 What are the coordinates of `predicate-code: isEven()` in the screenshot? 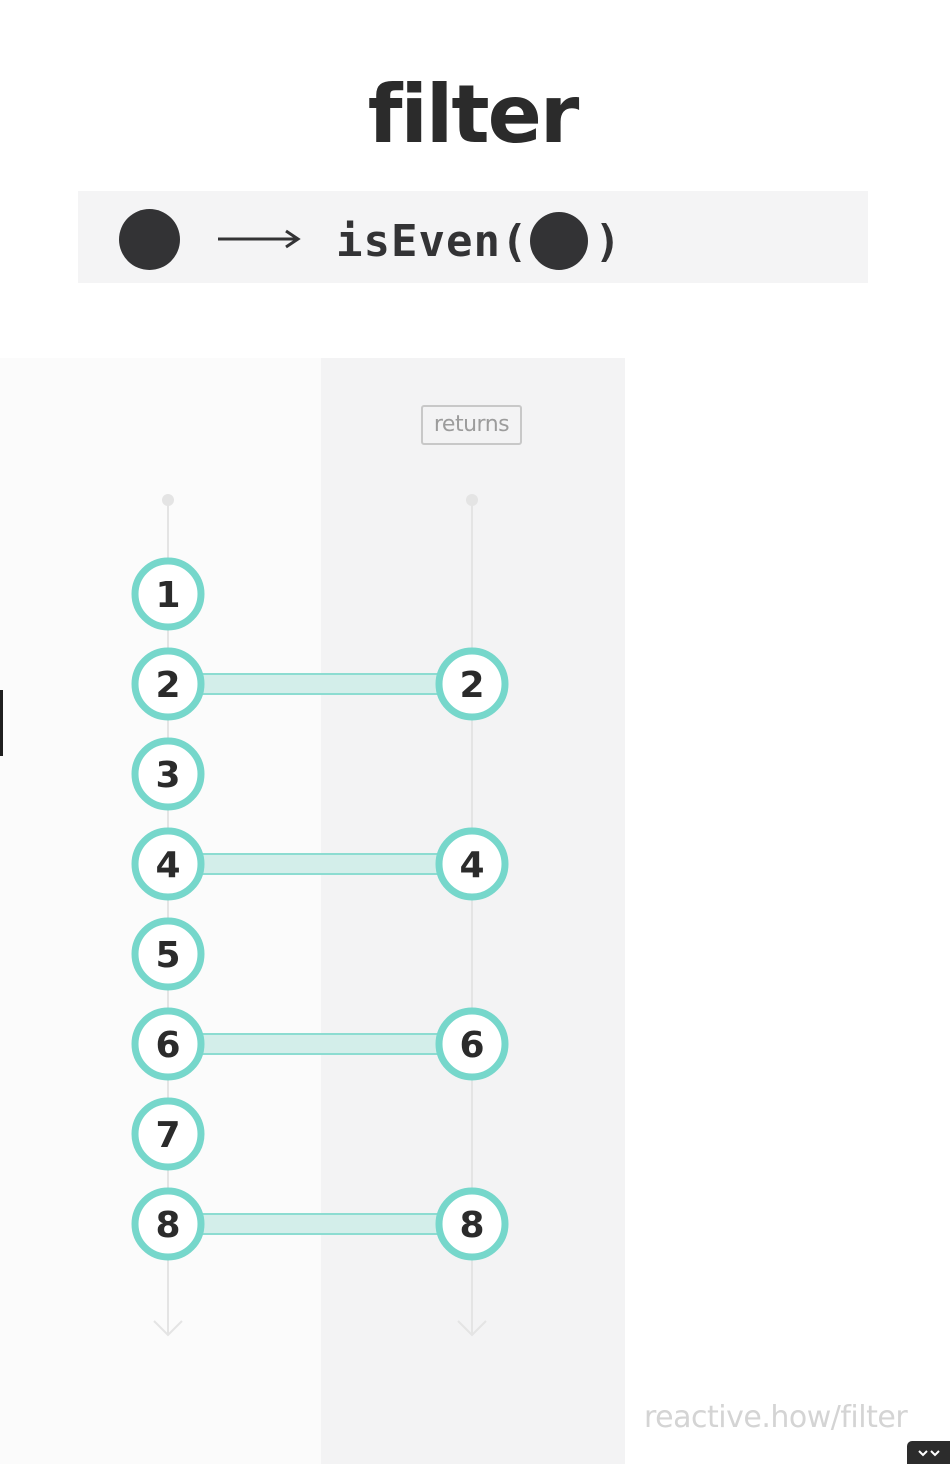 It's located at (479, 241).